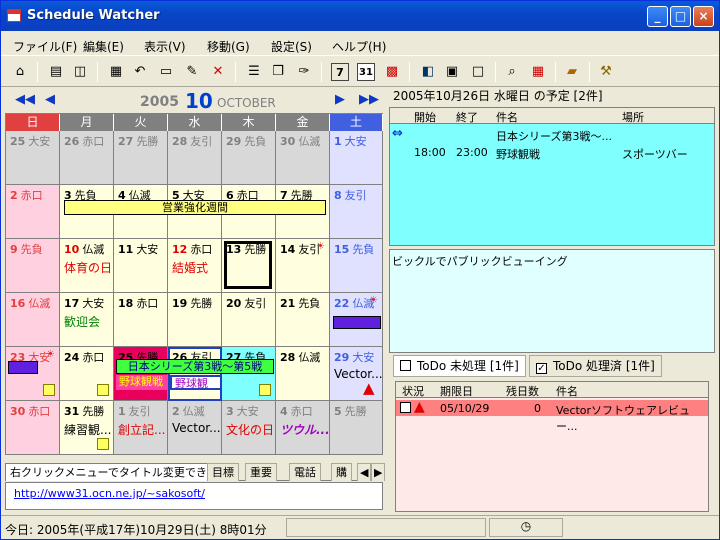  What do you see at coordinates (507, 117) in the screenshot?
I see `col-subject: 件名` at bounding box center [507, 117].